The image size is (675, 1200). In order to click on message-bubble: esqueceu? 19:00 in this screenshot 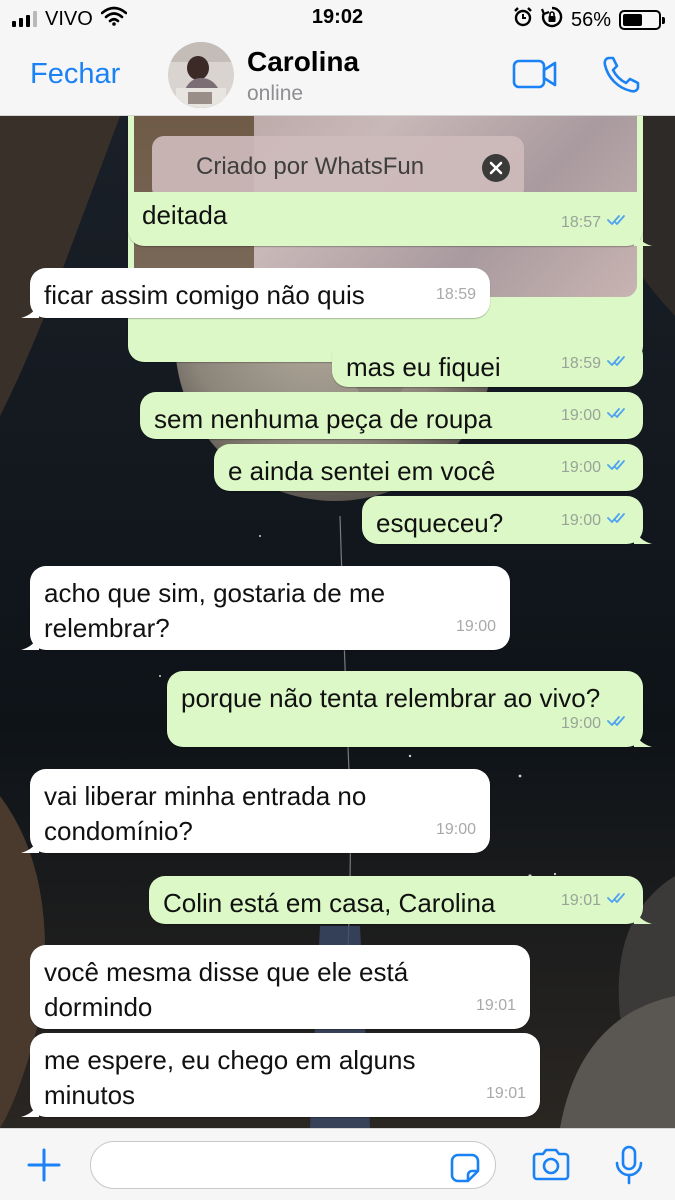, I will do `click(507, 520)`.